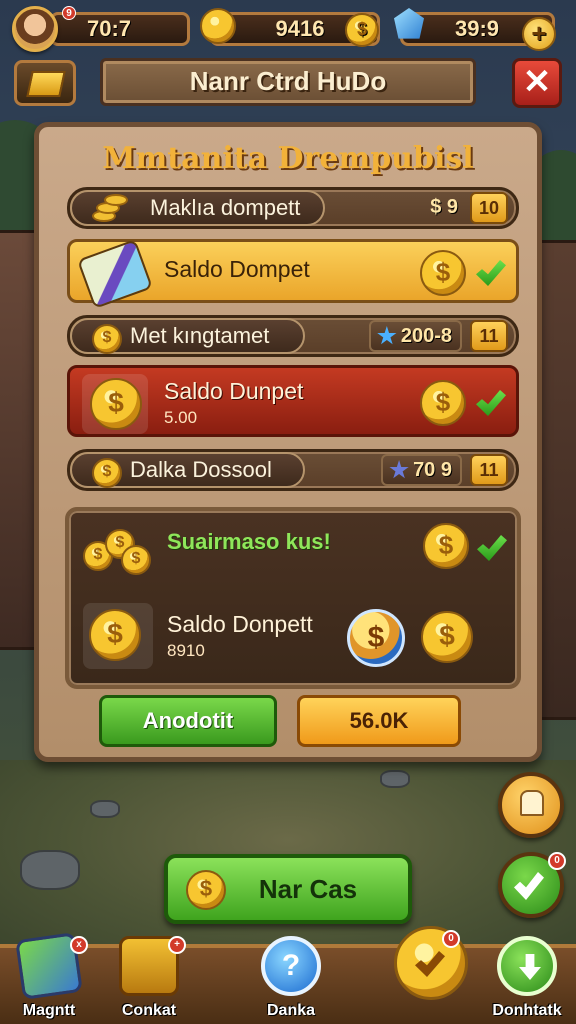 The width and height of the screenshot is (576, 1024). I want to click on house-right, so click(556, 480).